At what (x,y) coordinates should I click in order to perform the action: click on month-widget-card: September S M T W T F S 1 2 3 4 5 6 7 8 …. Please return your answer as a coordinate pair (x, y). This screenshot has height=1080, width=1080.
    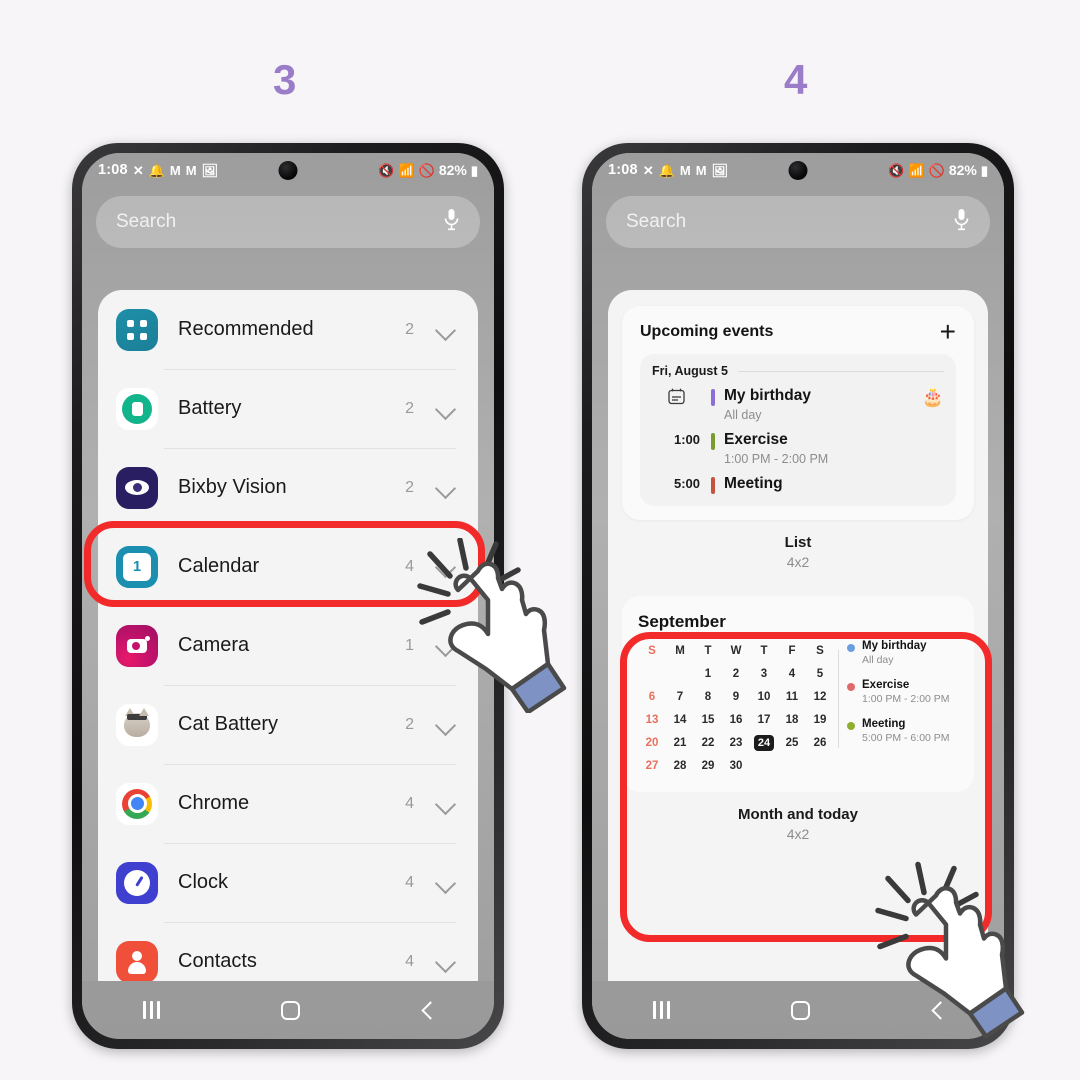
    Looking at the image, I should click on (798, 693).